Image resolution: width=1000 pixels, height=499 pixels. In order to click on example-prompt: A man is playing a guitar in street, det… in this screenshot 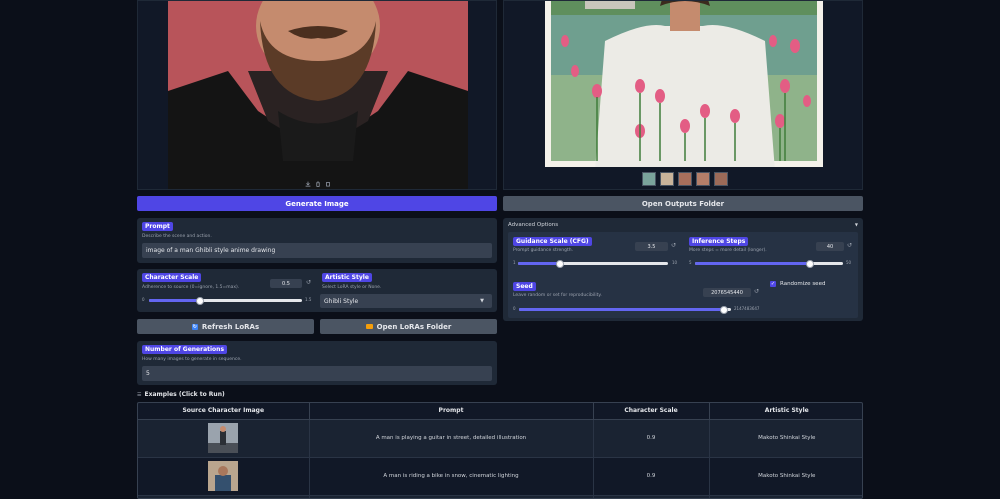, I will do `click(451, 438)`.